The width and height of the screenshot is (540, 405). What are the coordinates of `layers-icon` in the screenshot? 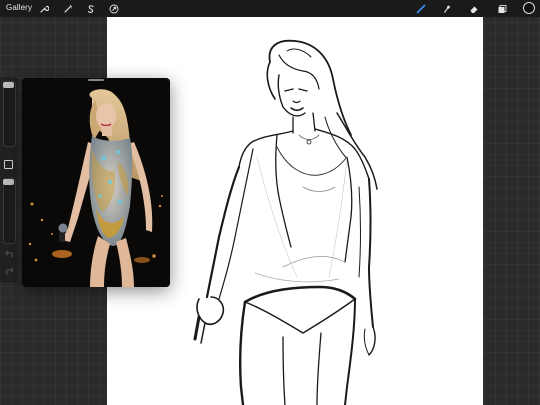 It's located at (502, 8).